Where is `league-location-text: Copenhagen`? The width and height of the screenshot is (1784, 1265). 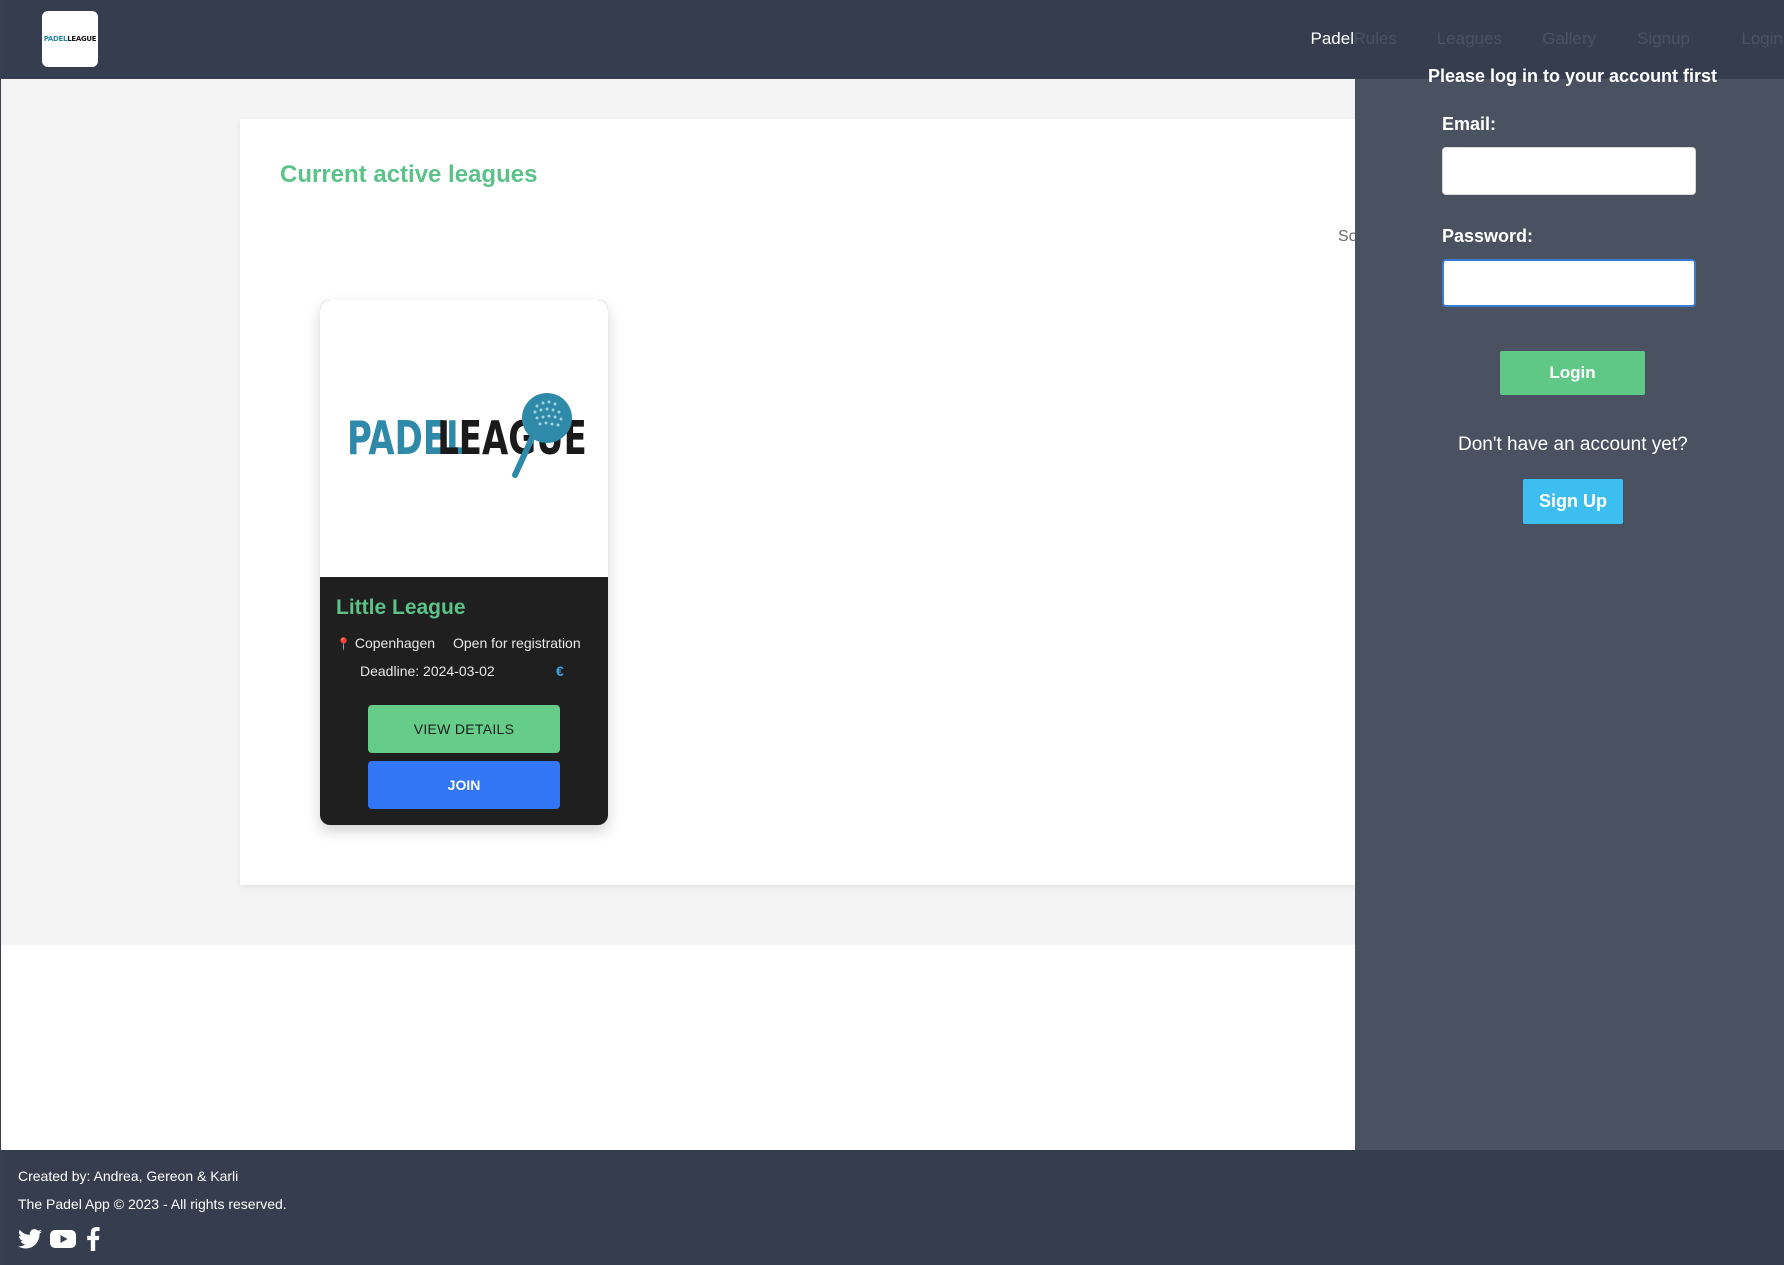
league-location-text: Copenhagen is located at coordinates (395, 643).